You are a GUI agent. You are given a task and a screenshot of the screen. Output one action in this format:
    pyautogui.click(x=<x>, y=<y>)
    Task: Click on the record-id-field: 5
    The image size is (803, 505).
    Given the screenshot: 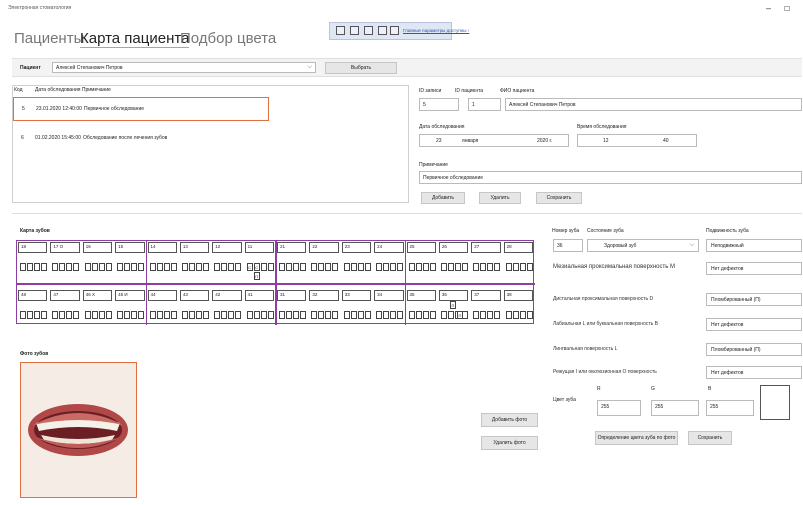 What is the action you would take?
    pyautogui.click(x=439, y=104)
    